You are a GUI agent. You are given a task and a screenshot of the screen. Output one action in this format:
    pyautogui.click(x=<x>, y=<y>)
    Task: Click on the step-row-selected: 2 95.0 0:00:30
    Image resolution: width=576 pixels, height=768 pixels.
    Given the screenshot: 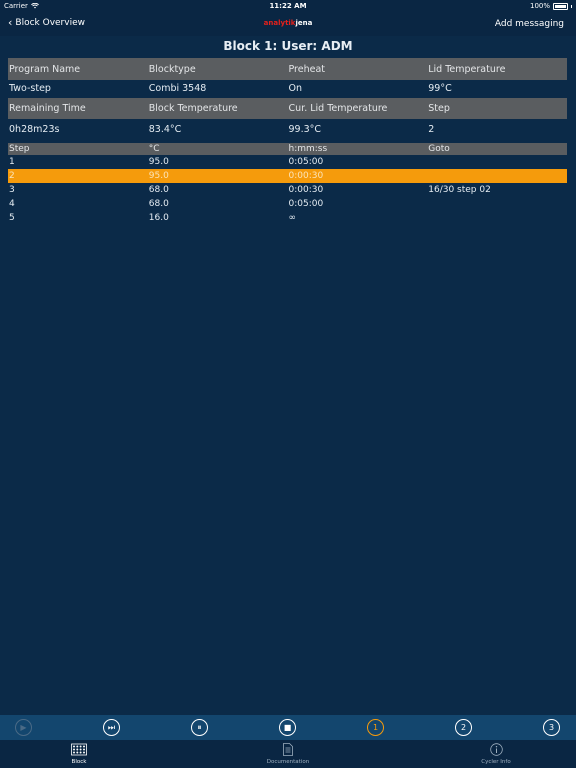 What is the action you would take?
    pyautogui.click(x=287, y=176)
    